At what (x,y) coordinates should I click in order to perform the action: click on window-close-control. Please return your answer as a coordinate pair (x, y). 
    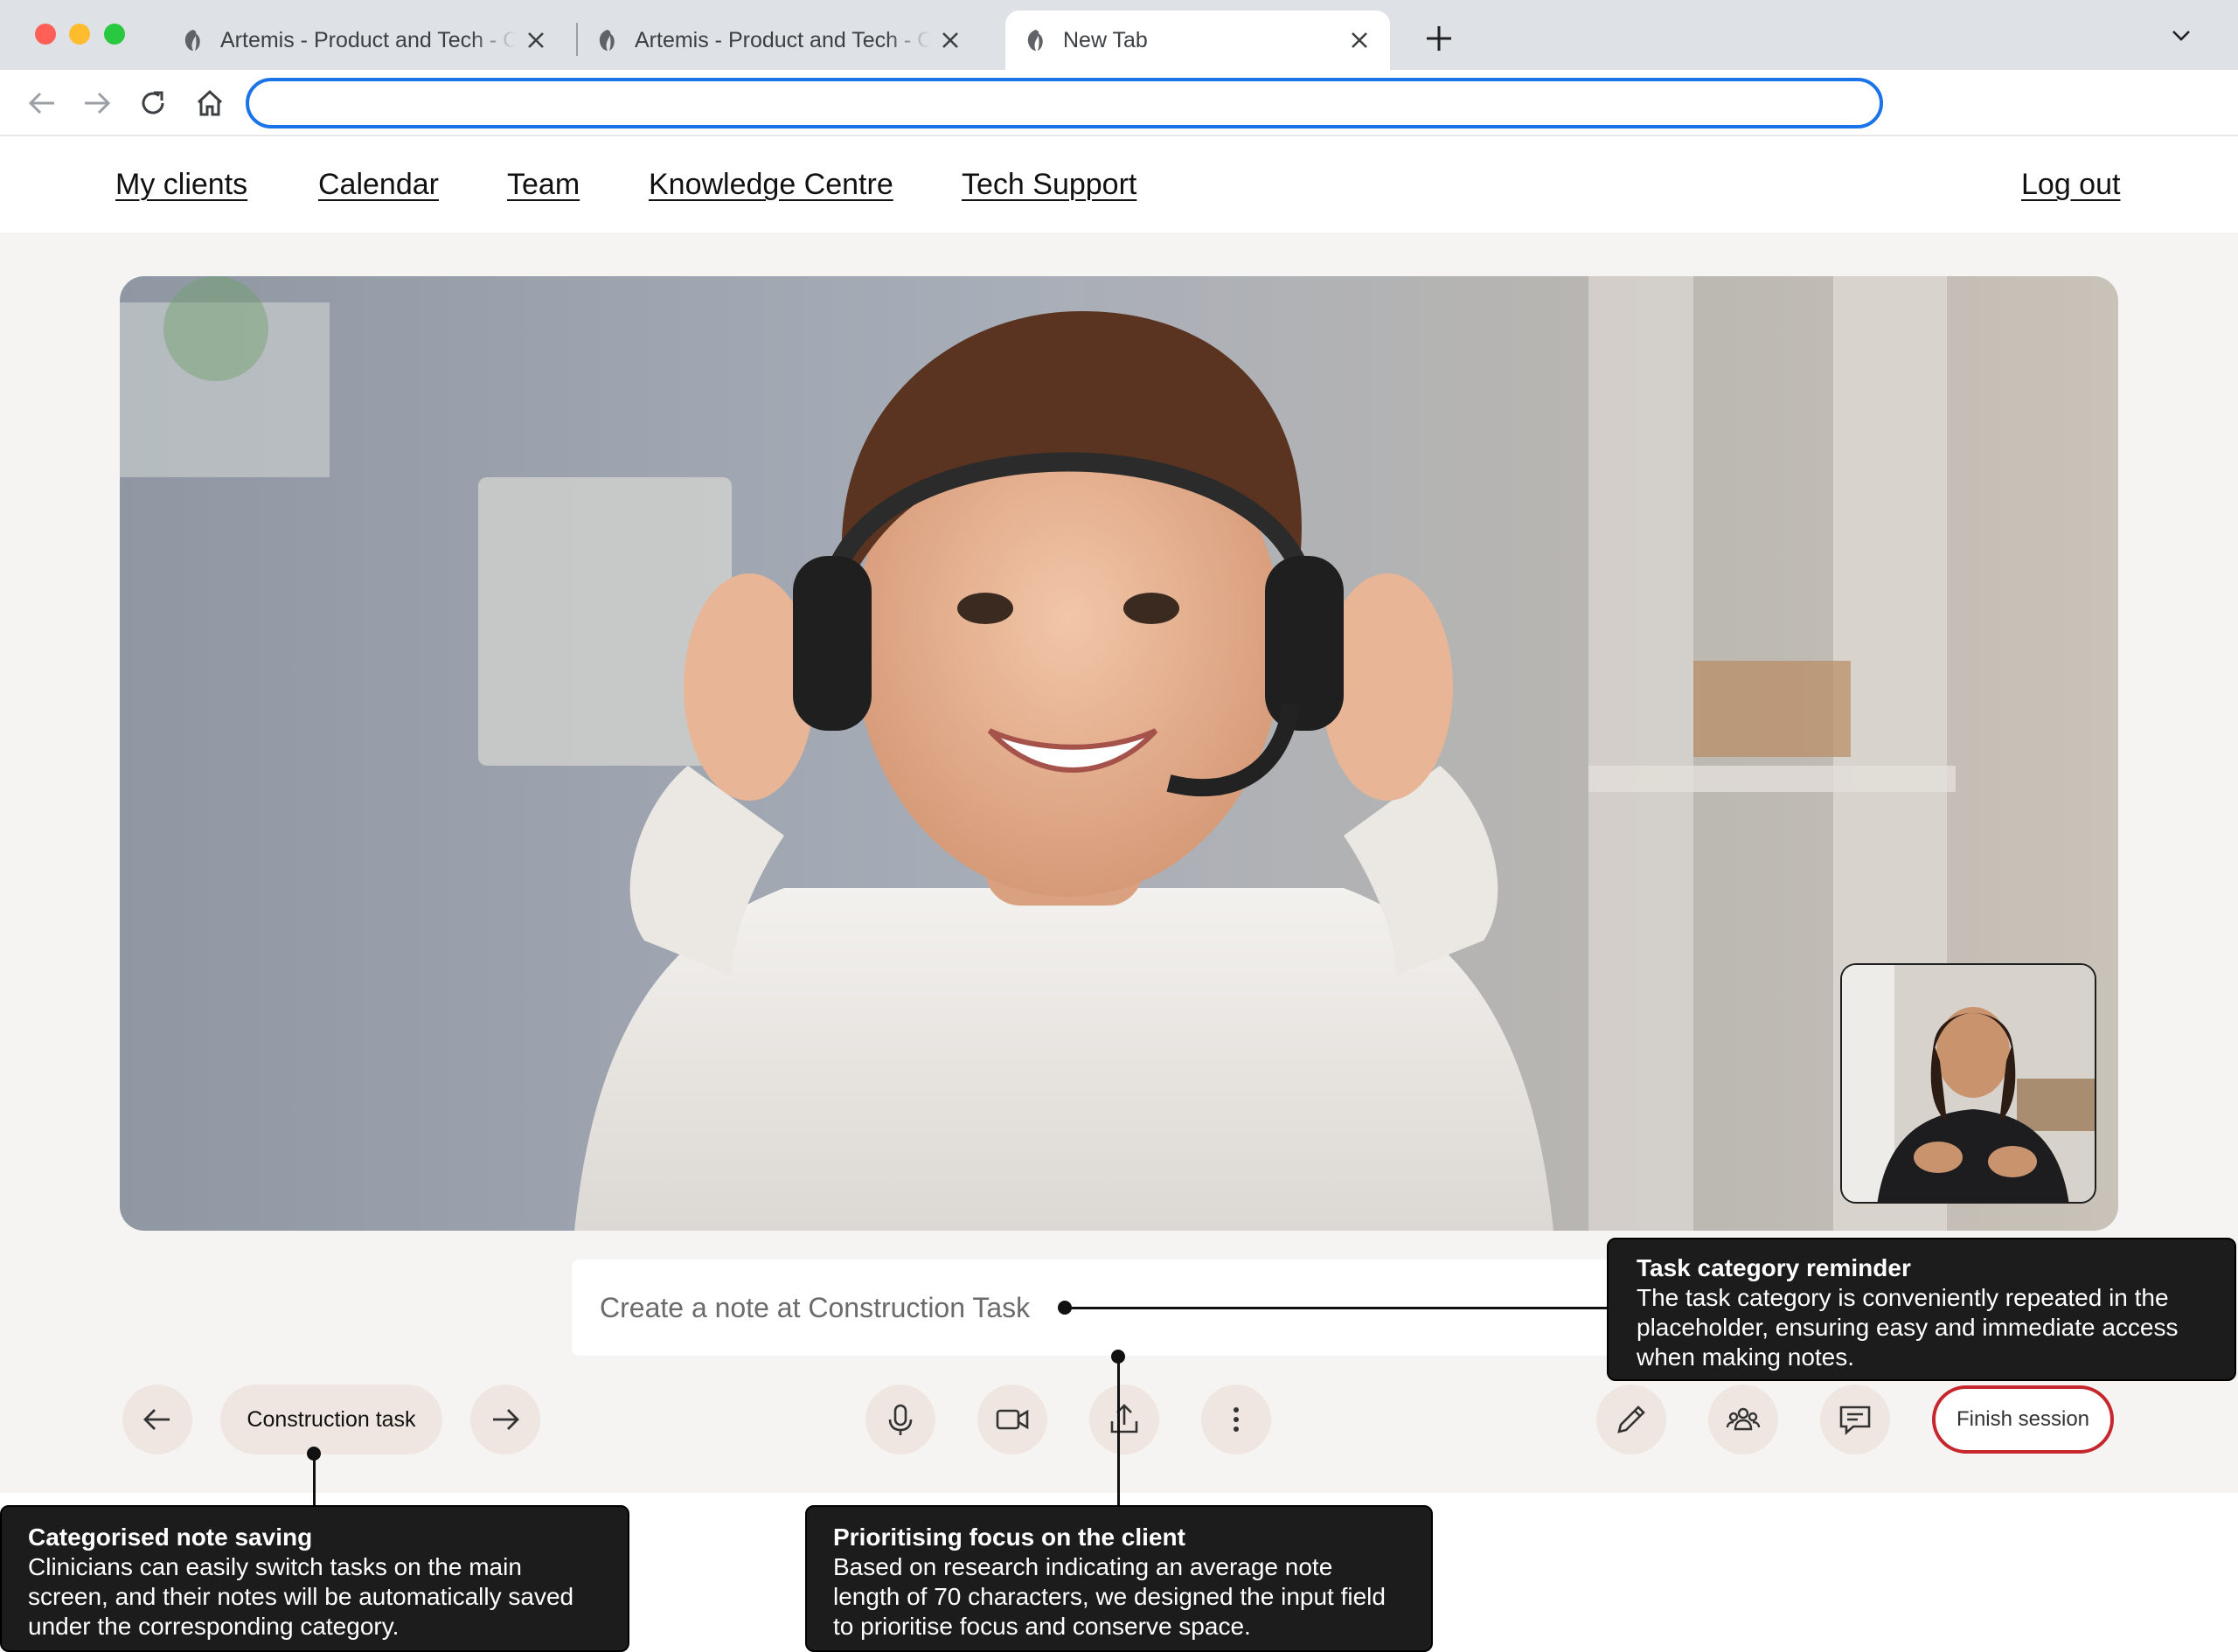
    Looking at the image, I should click on (45, 35).